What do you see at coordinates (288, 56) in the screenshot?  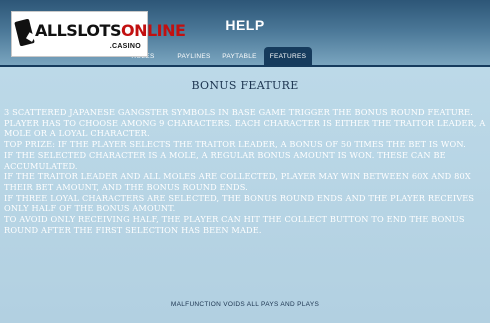 I see `tab-features: FEATURES` at bounding box center [288, 56].